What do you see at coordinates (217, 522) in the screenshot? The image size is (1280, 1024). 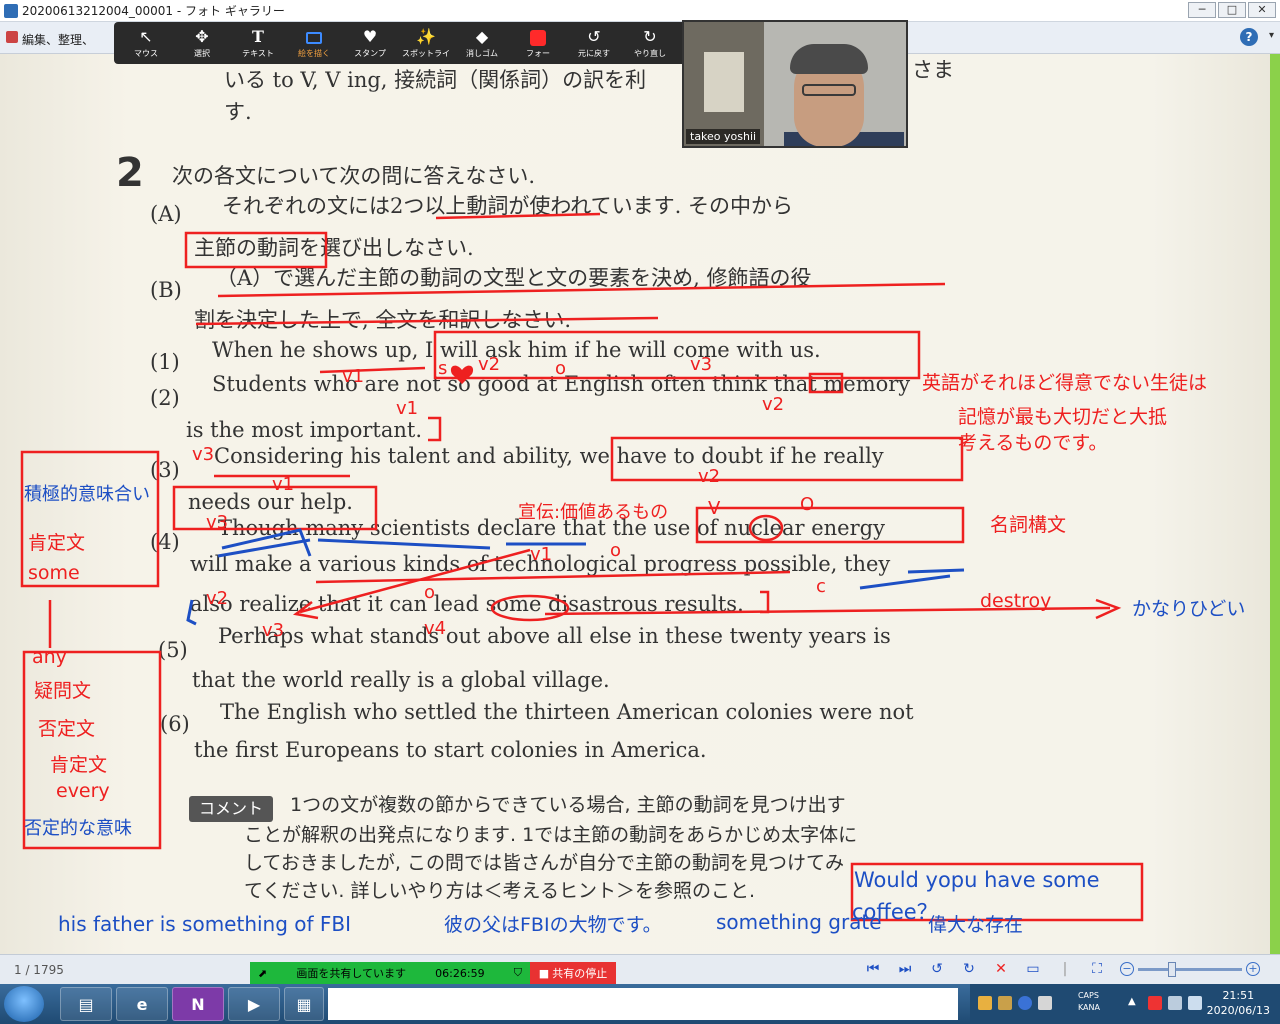 I see `annotation-v3-s3b: v3` at bounding box center [217, 522].